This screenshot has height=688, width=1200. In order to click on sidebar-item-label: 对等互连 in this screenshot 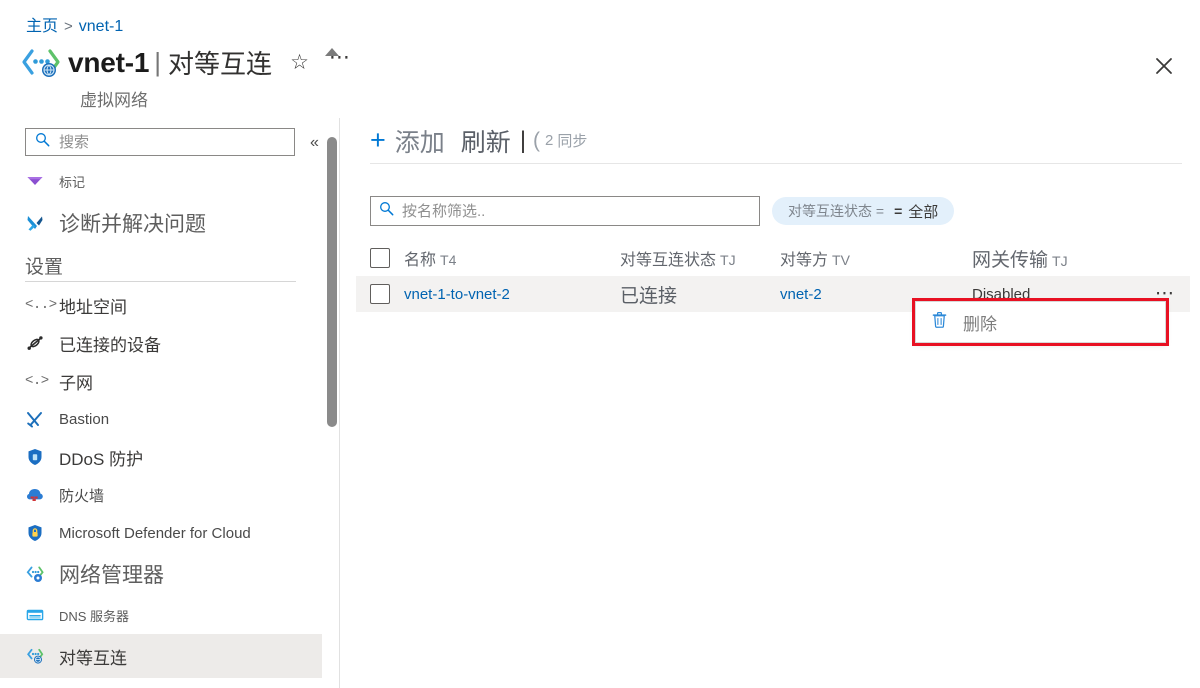, I will do `click(93, 658)`.